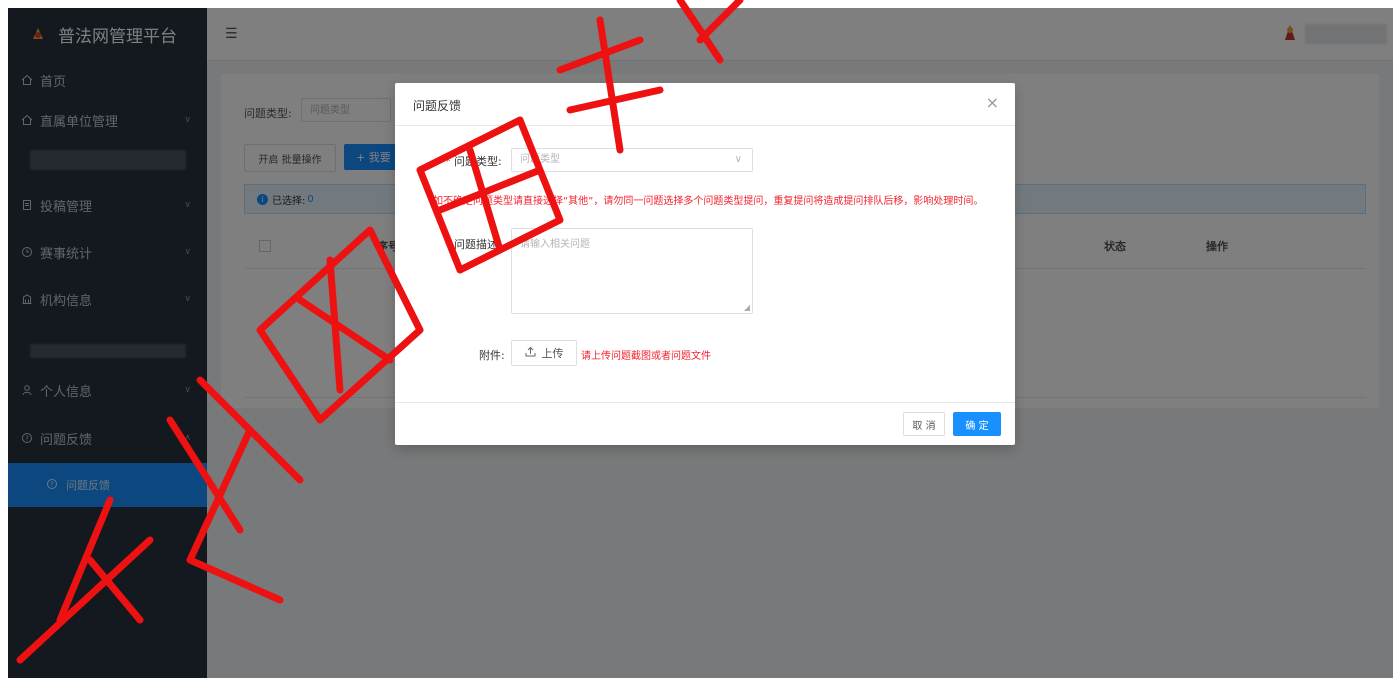 This screenshot has height=678, width=1393. What do you see at coordinates (977, 424) in the screenshot?
I see `confirm-button: 确 定` at bounding box center [977, 424].